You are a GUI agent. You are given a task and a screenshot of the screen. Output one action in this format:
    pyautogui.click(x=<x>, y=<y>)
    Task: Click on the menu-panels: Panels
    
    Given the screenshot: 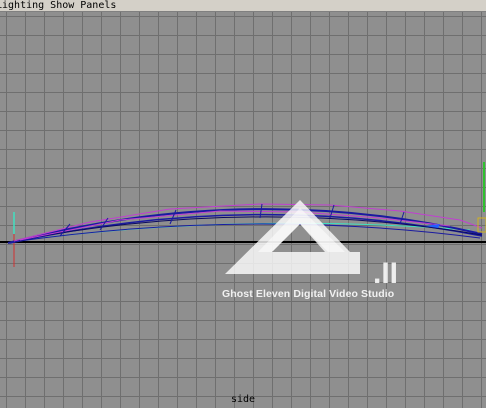 What is the action you would take?
    pyautogui.click(x=98, y=5)
    